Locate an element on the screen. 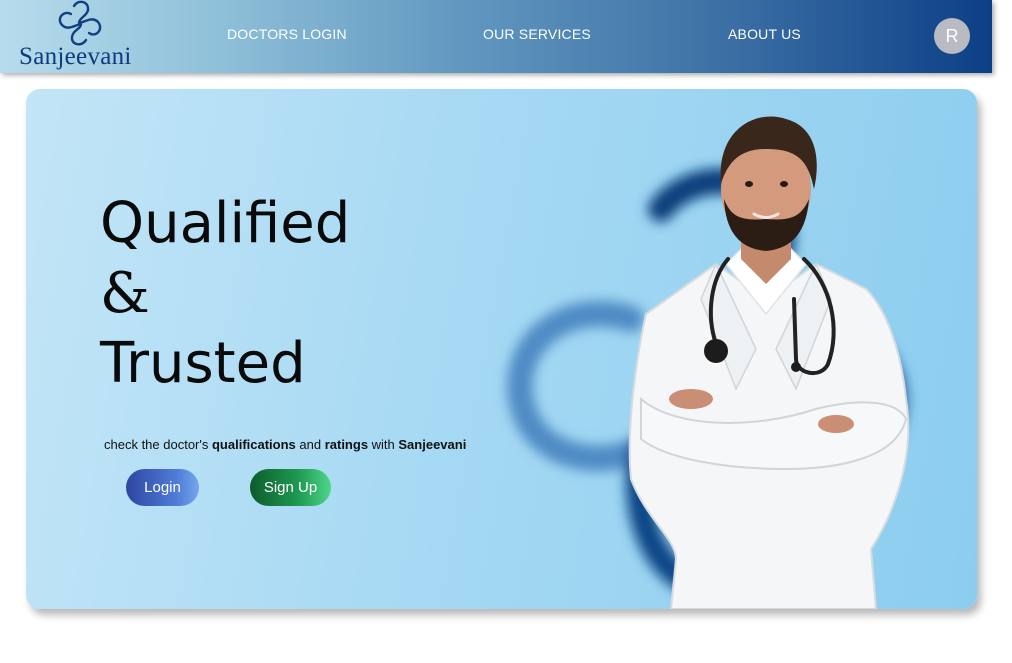 This screenshot has height=663, width=1012. hero-headline: Qualified & Trusted is located at coordinates (225, 294).